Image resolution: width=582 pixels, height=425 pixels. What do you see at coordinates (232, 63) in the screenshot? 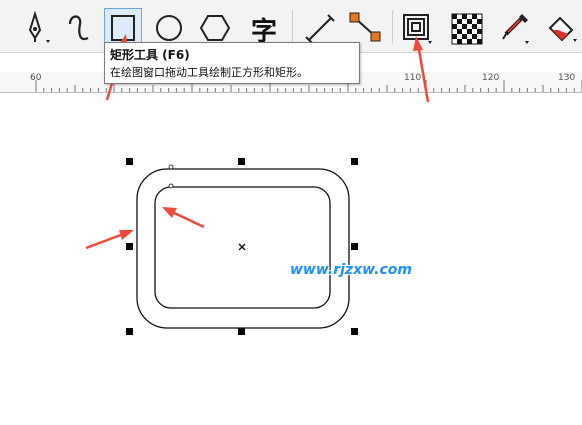
I see `tooltip: 矩形工具 (F6) 在绘图窗口拖动工具绘制正方形和矩形。` at bounding box center [232, 63].